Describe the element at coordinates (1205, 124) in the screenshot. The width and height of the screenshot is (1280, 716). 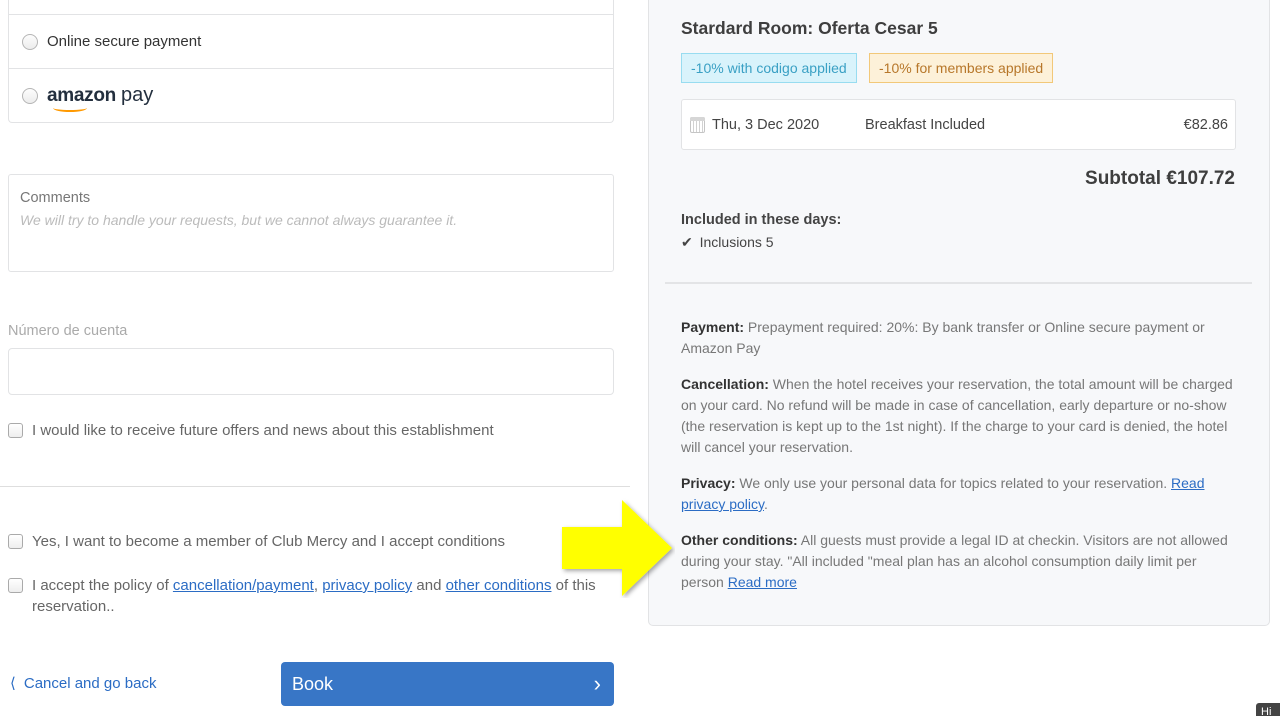
I see `day-price: €82.86` at that location.